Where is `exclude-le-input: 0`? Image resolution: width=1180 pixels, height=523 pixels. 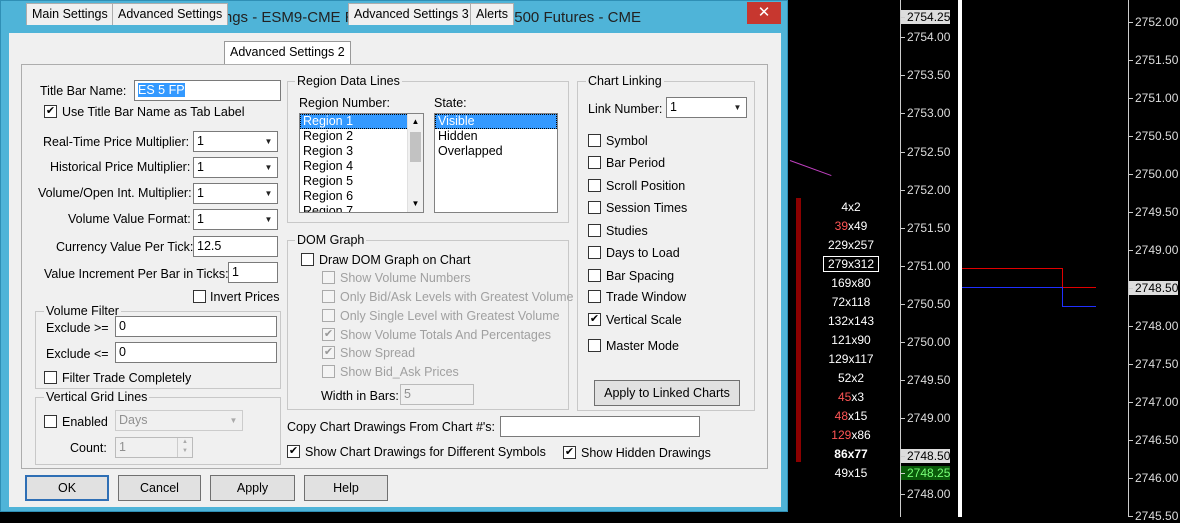 exclude-le-input: 0 is located at coordinates (196, 352).